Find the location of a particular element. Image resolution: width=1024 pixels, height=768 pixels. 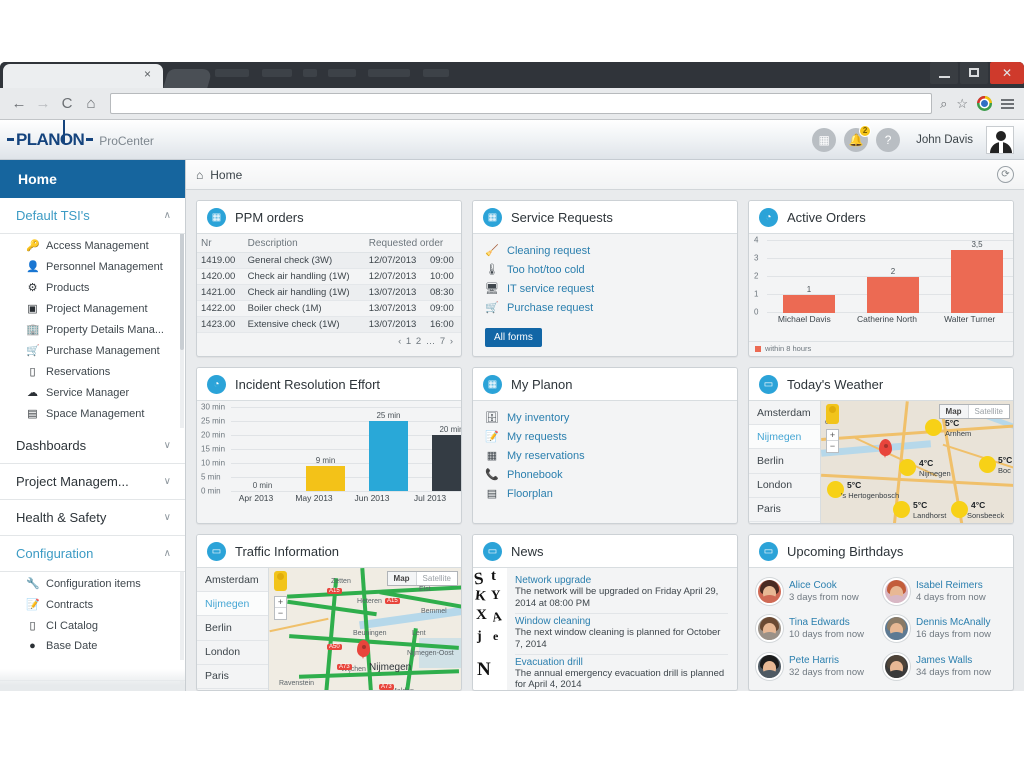

list-item: Tina Edwards 10 days from now is located at coordinates (817, 628).